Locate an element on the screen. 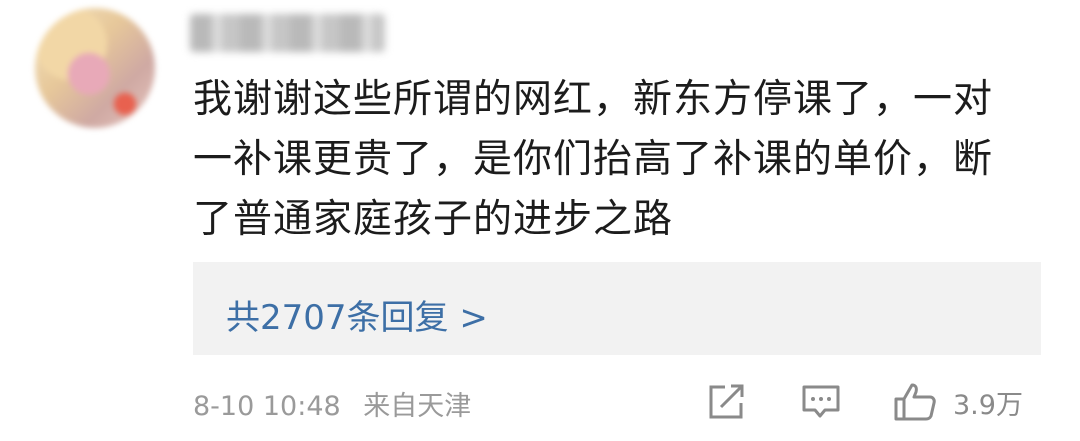 This screenshot has height=441, width=1080. share-button is located at coordinates (727, 402).